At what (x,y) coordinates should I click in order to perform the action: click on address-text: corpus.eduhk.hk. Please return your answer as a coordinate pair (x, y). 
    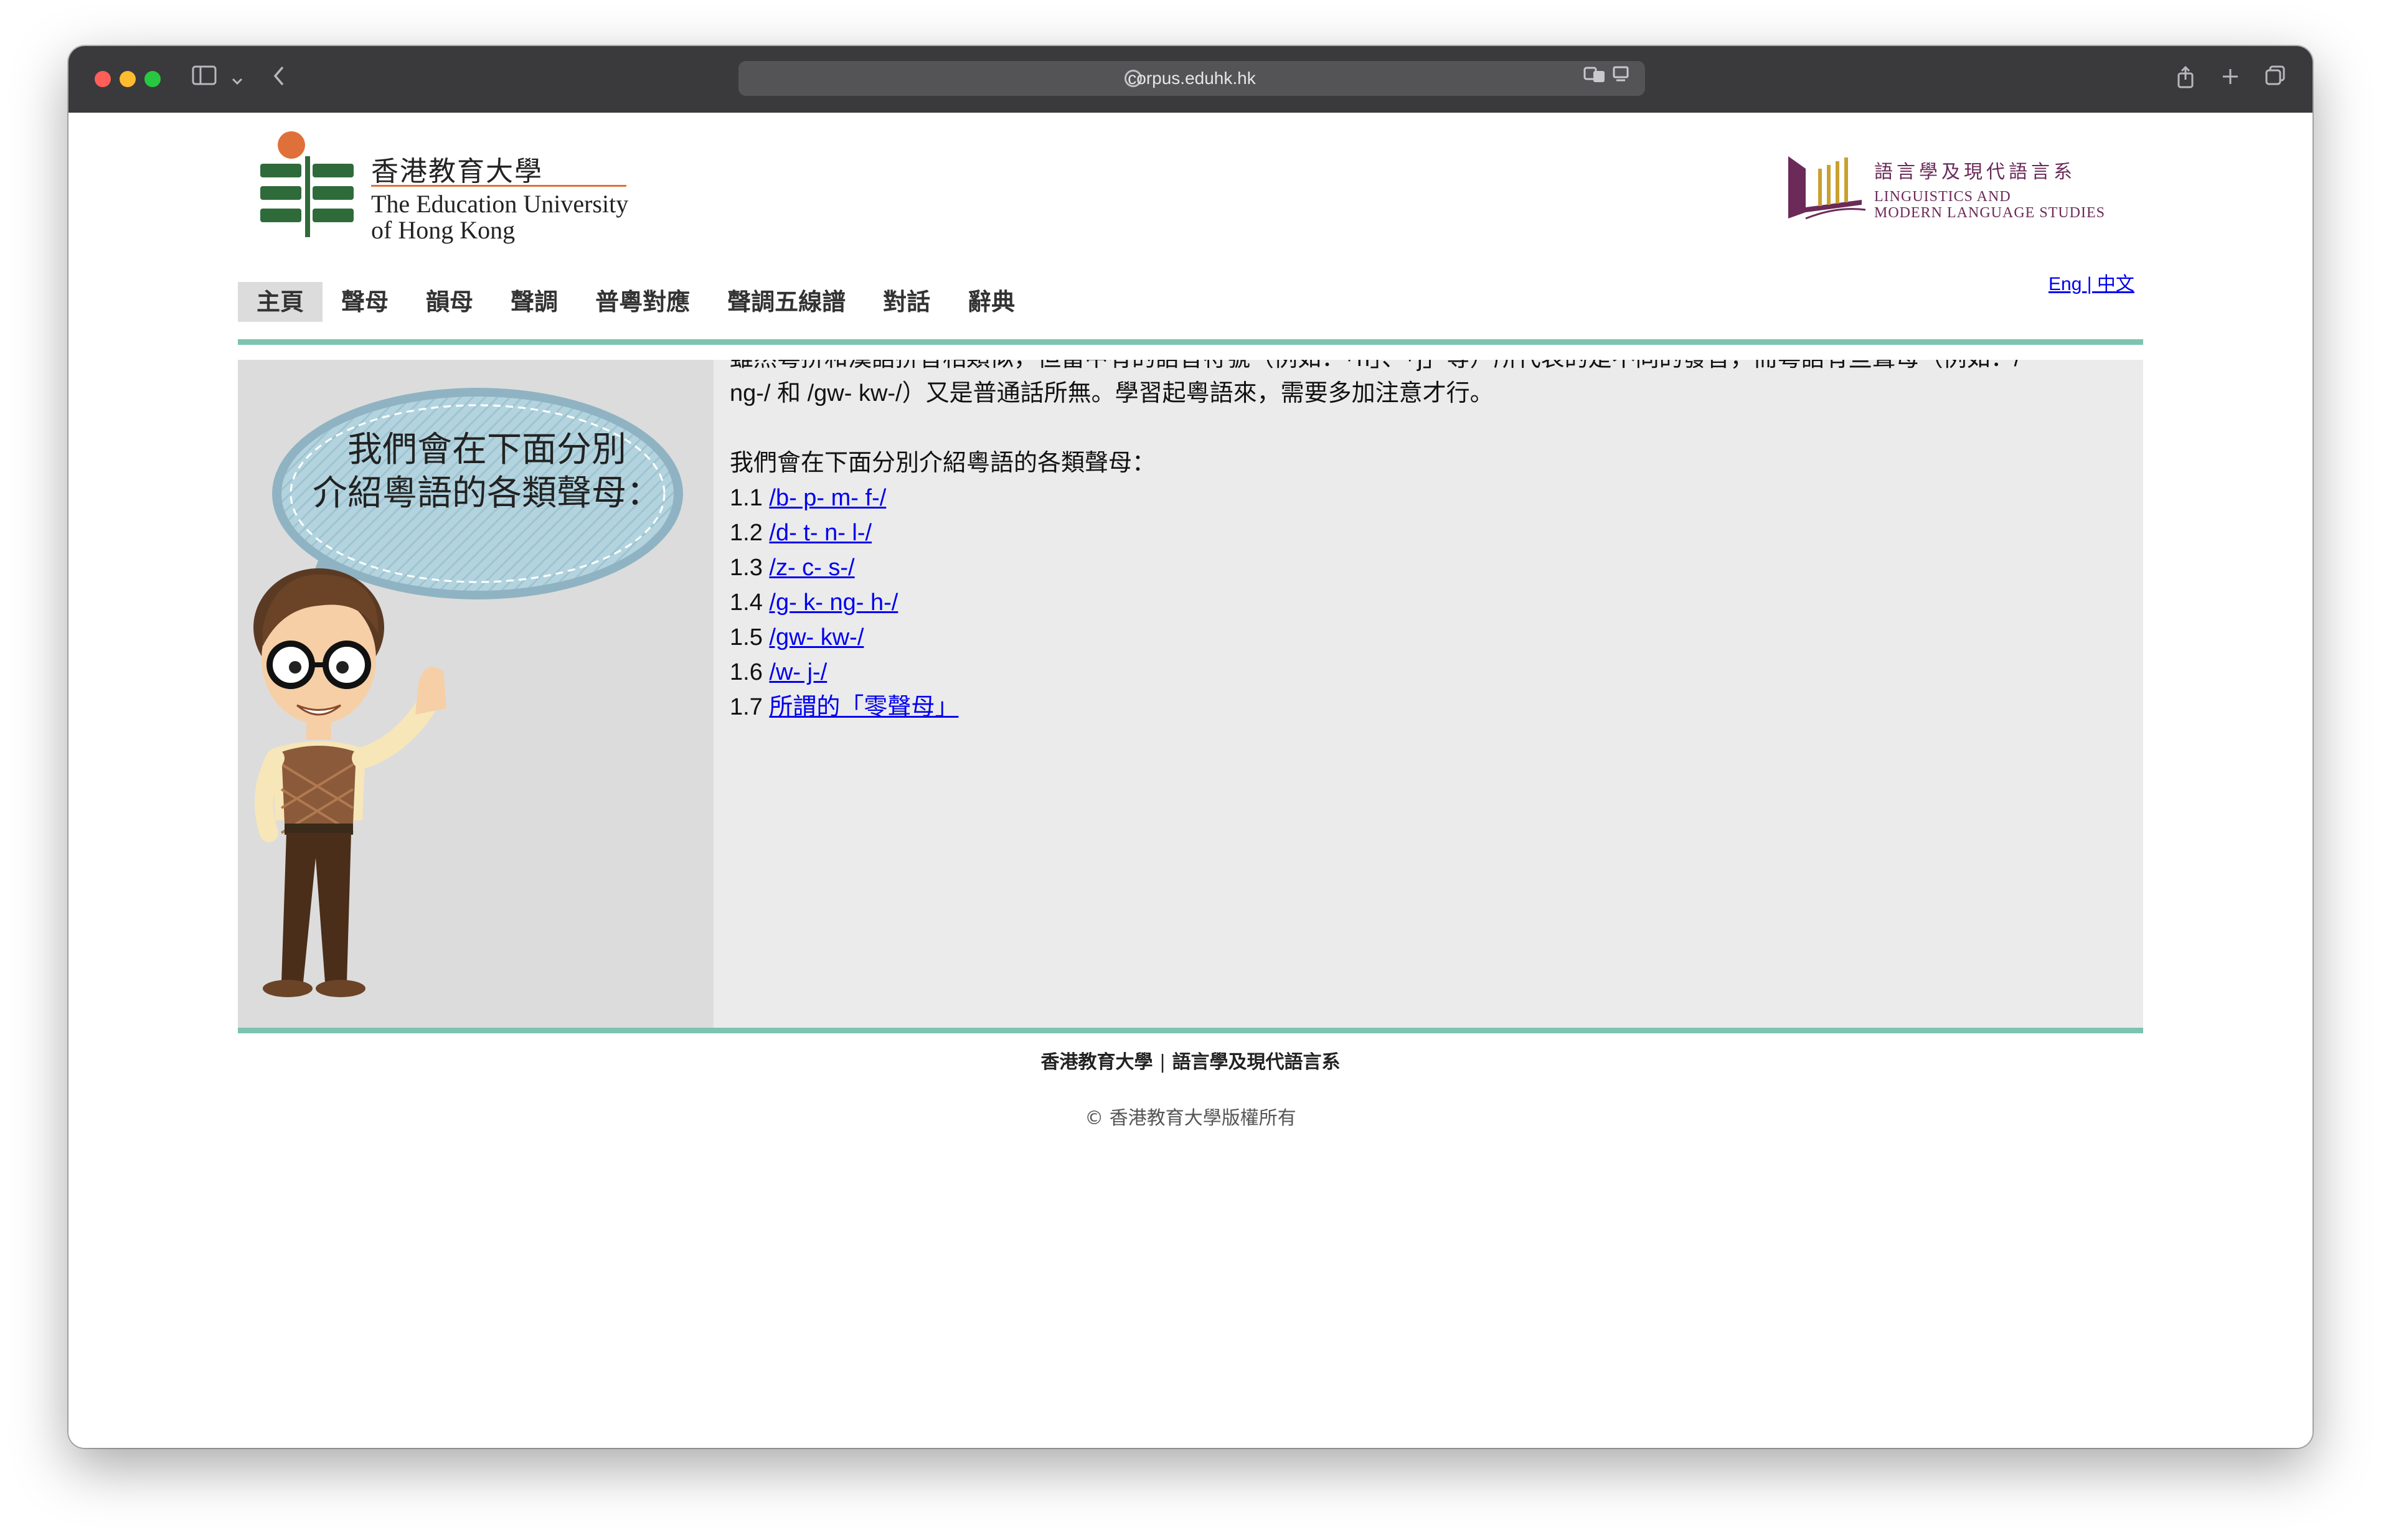
    Looking at the image, I should click on (1191, 78).